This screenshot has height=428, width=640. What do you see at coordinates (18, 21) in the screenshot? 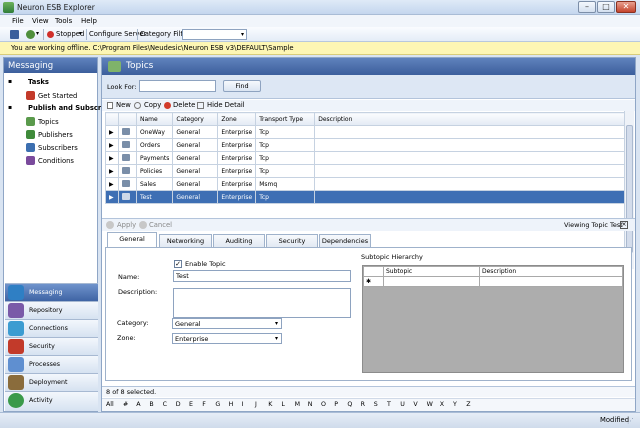
I see `menu-file: File` at bounding box center [18, 21].